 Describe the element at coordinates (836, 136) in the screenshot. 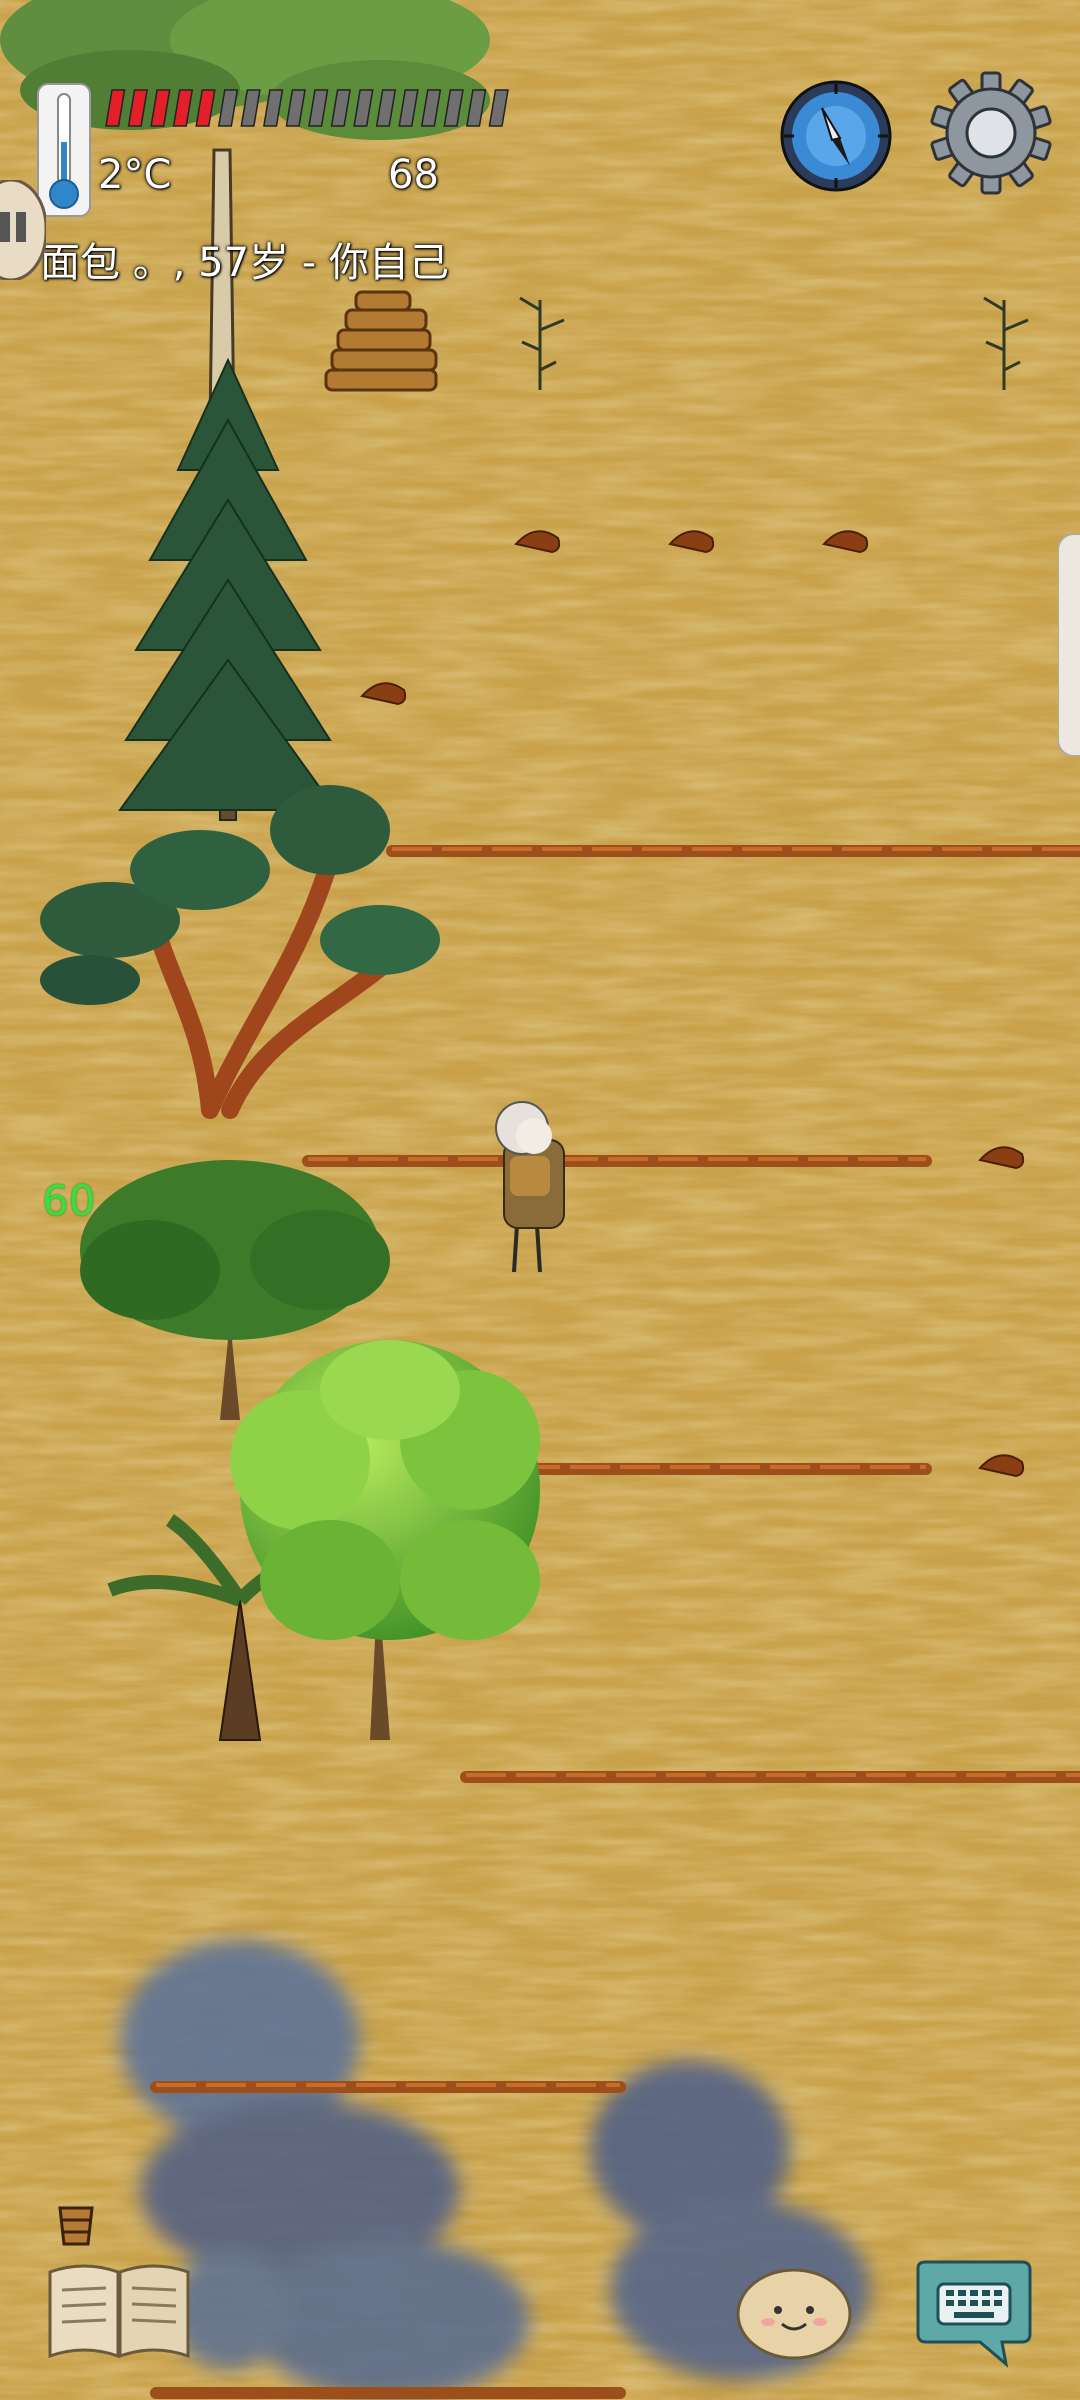

I see `compass-icon` at that location.